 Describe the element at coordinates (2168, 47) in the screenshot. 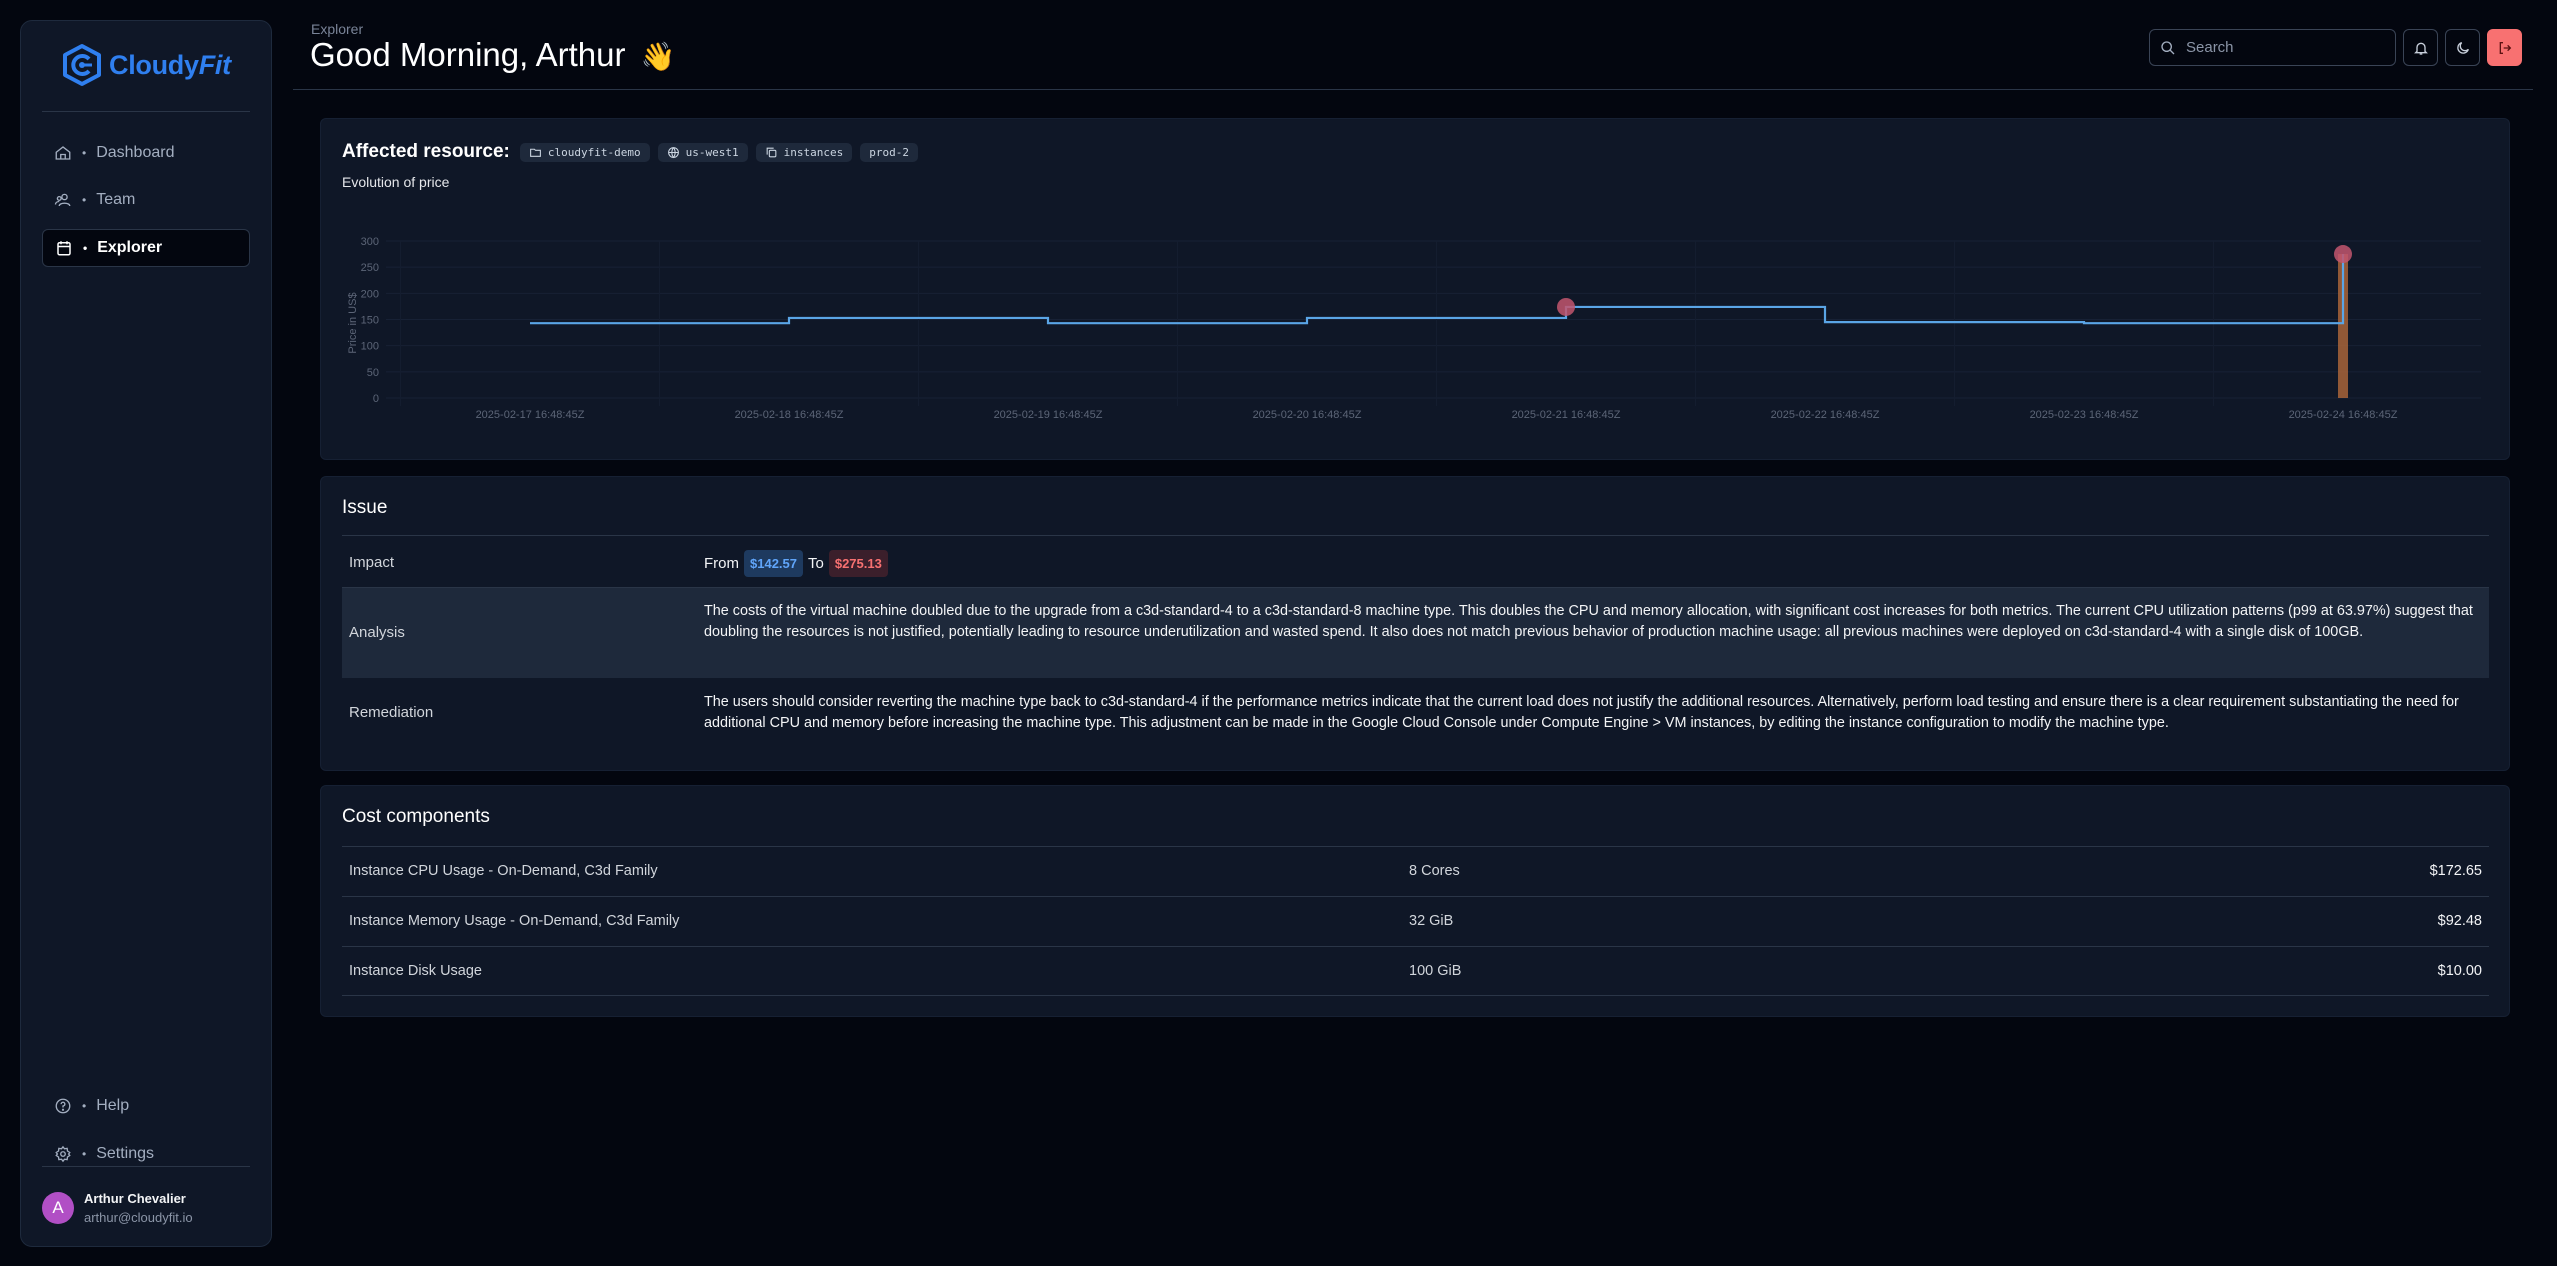

I see `search-icon` at that location.